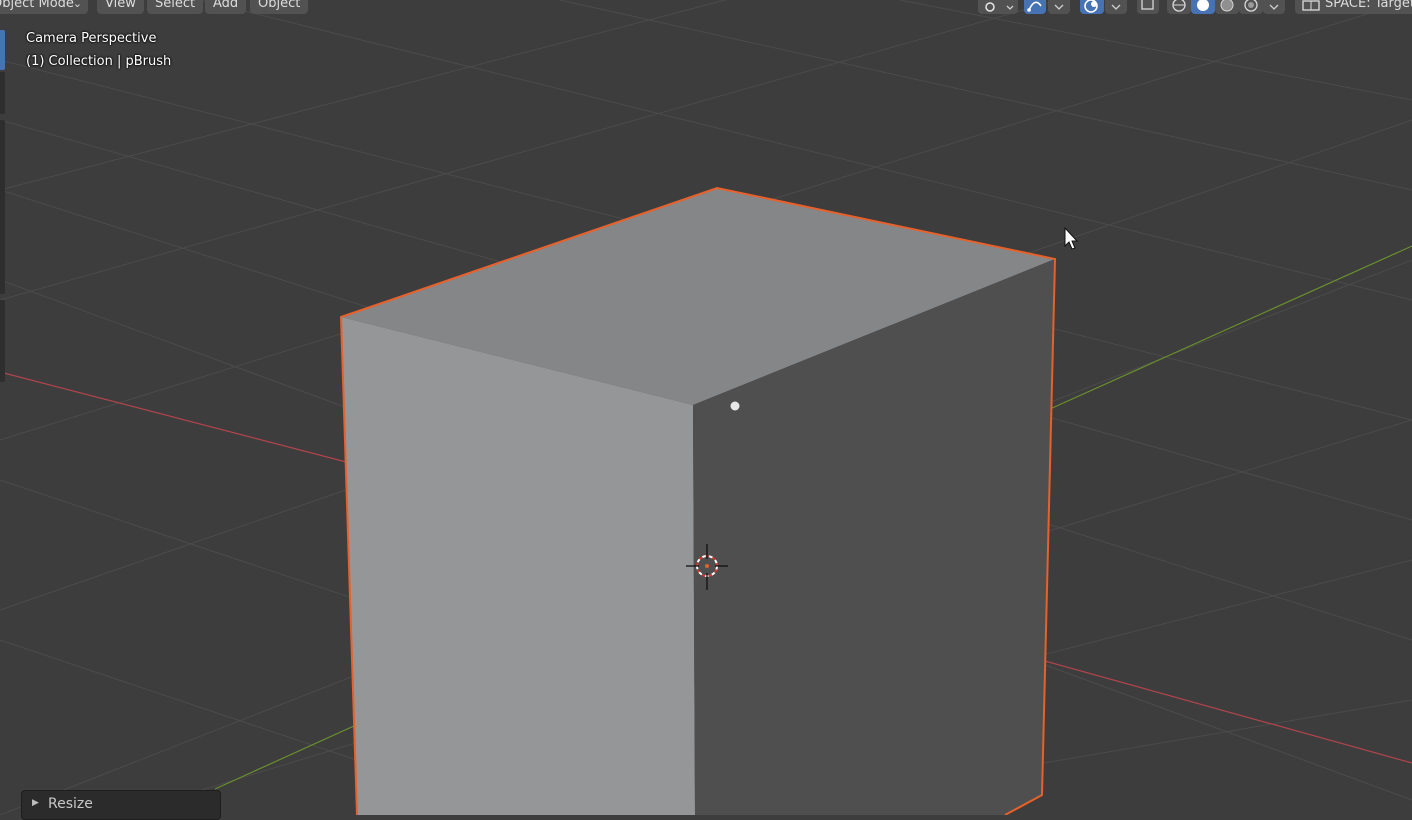 The image size is (1412, 820). Describe the element at coordinates (1311, 9) in the screenshot. I see `camera-view-icon` at that location.